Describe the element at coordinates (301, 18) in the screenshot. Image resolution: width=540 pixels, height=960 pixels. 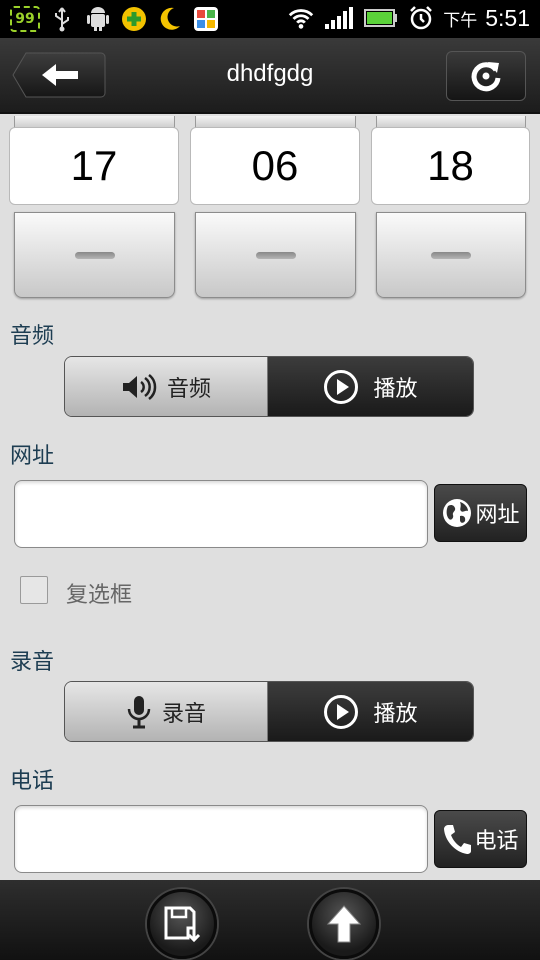
I see `wifi-icon` at that location.